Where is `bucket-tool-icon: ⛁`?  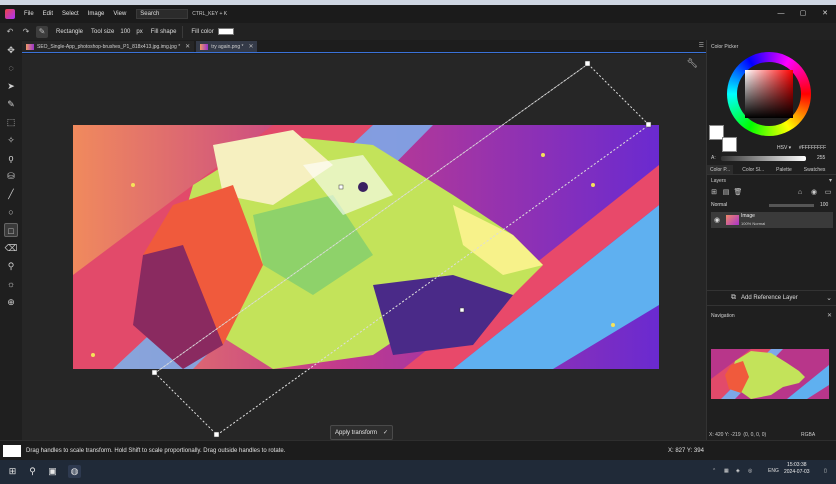
bucket-tool-icon: ⛁ is located at coordinates (11, 176).